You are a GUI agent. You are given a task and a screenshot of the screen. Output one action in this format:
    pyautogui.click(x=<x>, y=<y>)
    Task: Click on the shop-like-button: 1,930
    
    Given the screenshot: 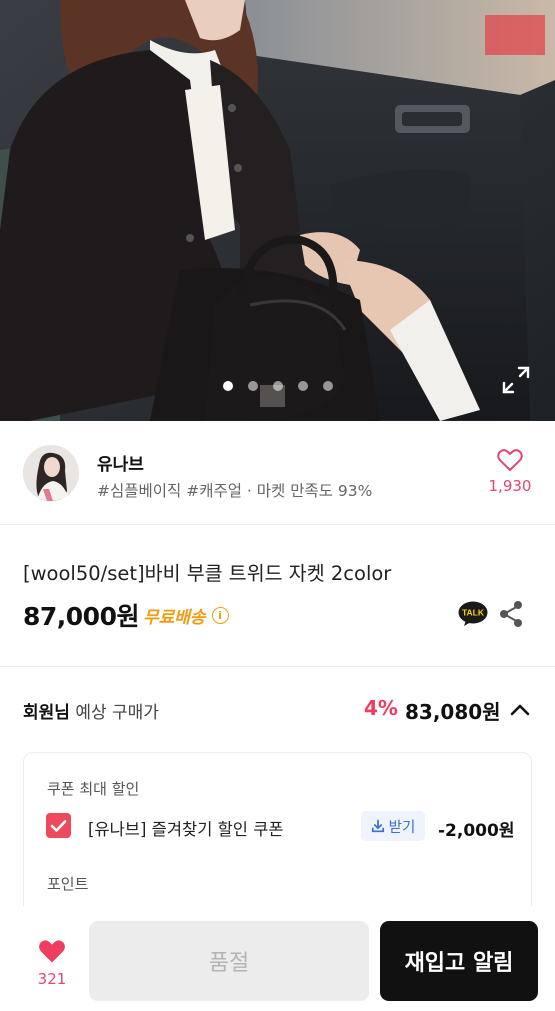 What is the action you would take?
    pyautogui.click(x=510, y=472)
    